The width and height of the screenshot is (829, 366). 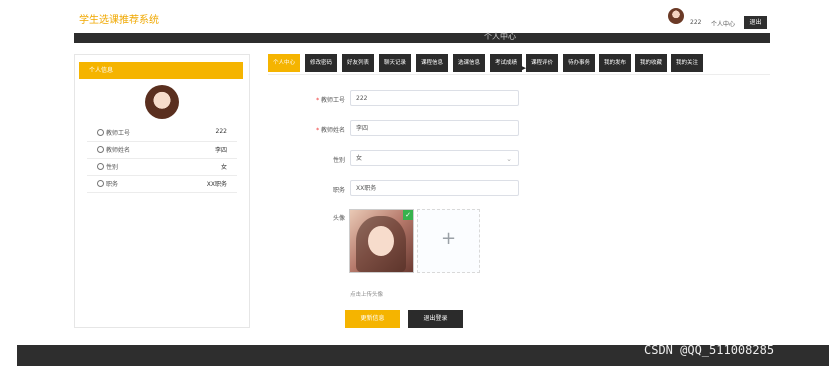 I want to click on check-icon: ✓, so click(x=408, y=215).